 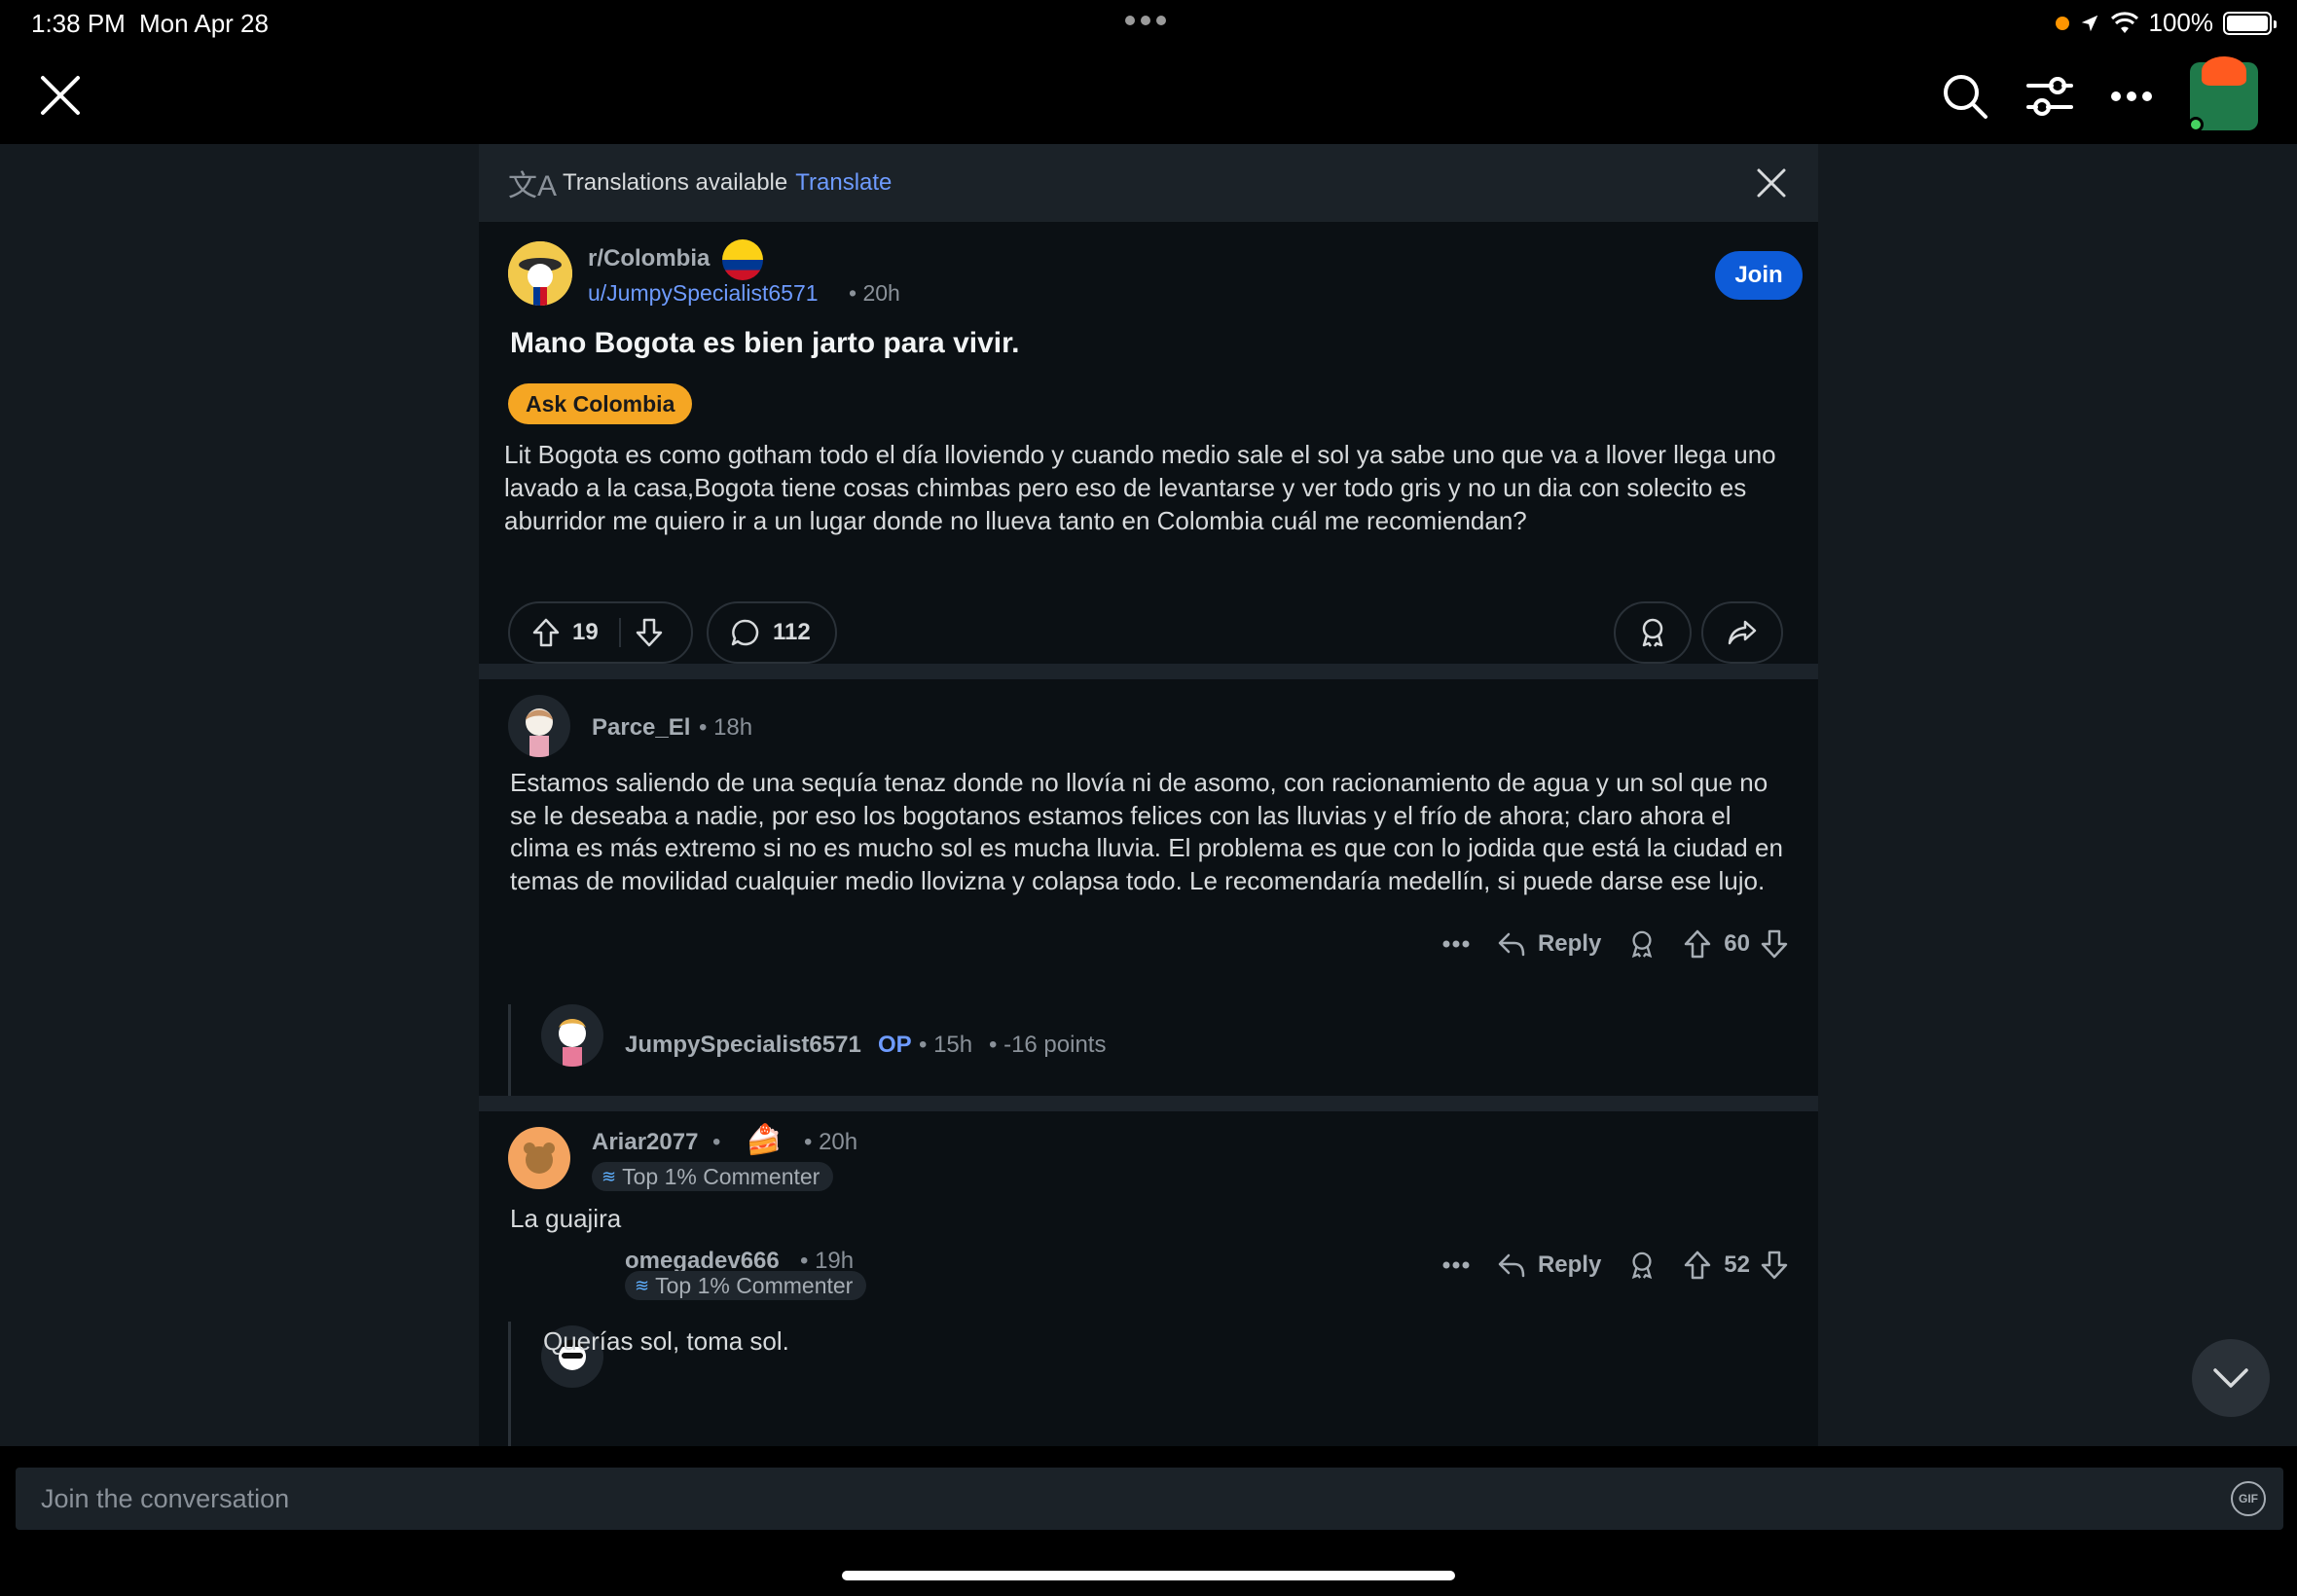 I want to click on status-bar: 1:38 PM Mon Apr 28 100%, so click(x=1148, y=23).